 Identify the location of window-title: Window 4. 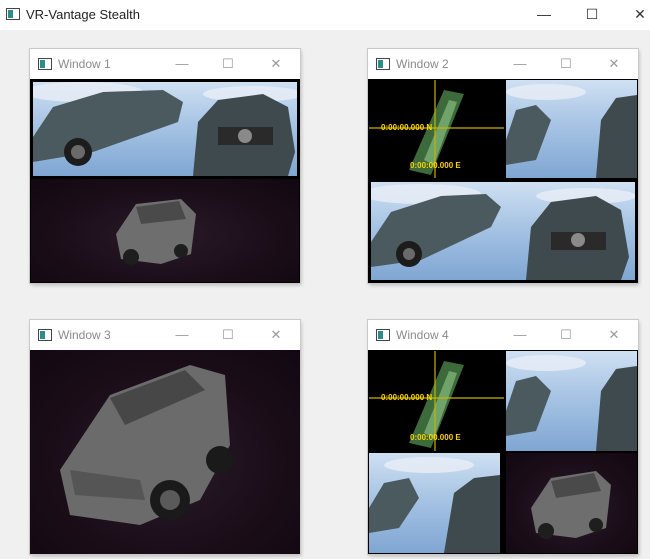
(422, 335).